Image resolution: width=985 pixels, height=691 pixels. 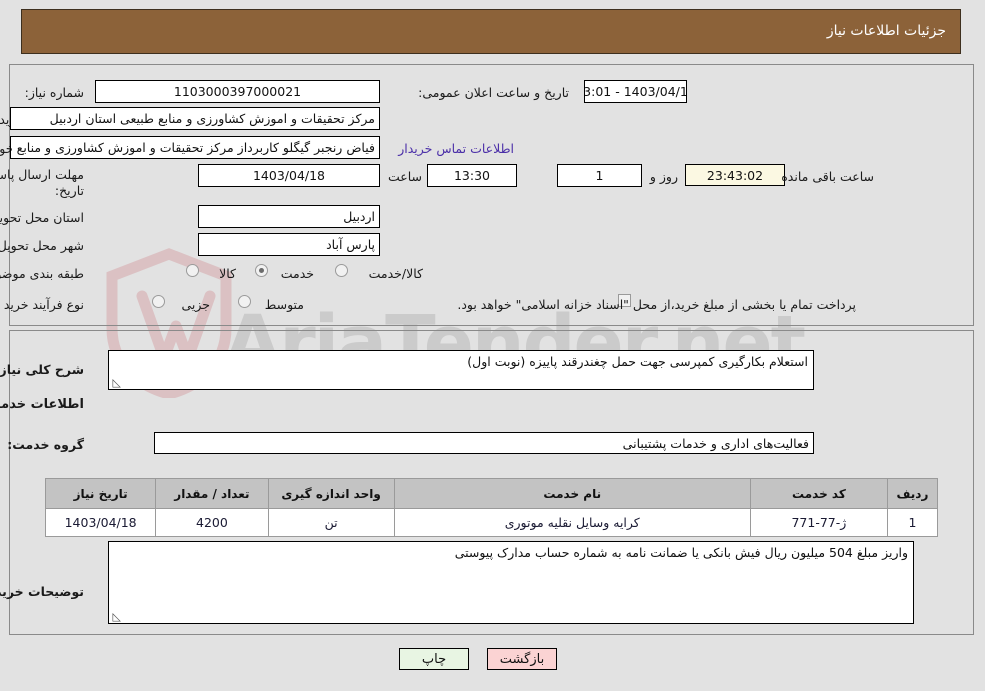 What do you see at coordinates (42, 217) in the screenshot?
I see `province-label: استان محل تحویل:` at bounding box center [42, 217].